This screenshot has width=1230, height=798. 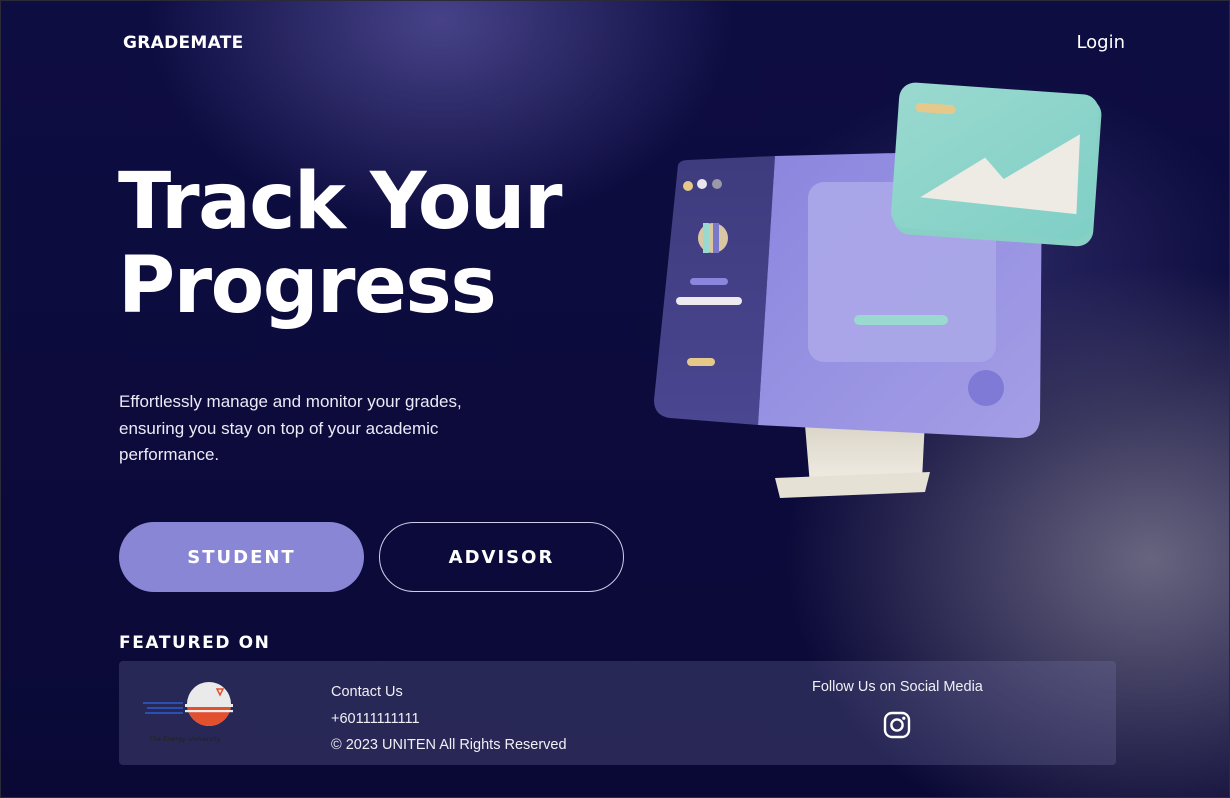 I want to click on copyright-text: © 2023 UNITEN All Rights Reserved, so click(x=449, y=745).